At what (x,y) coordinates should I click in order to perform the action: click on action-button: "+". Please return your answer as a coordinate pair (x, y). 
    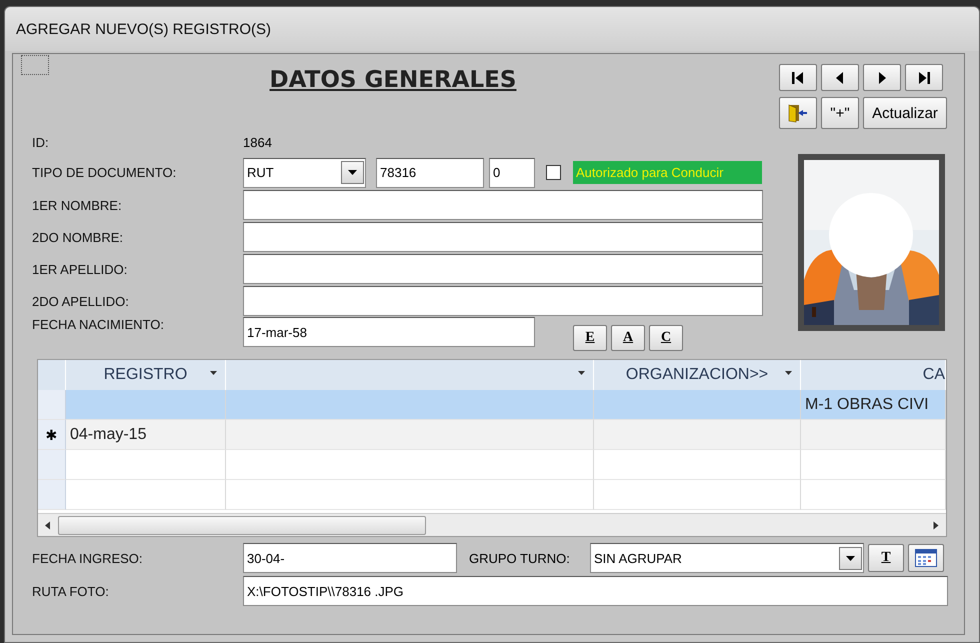
    Looking at the image, I should click on (840, 113).